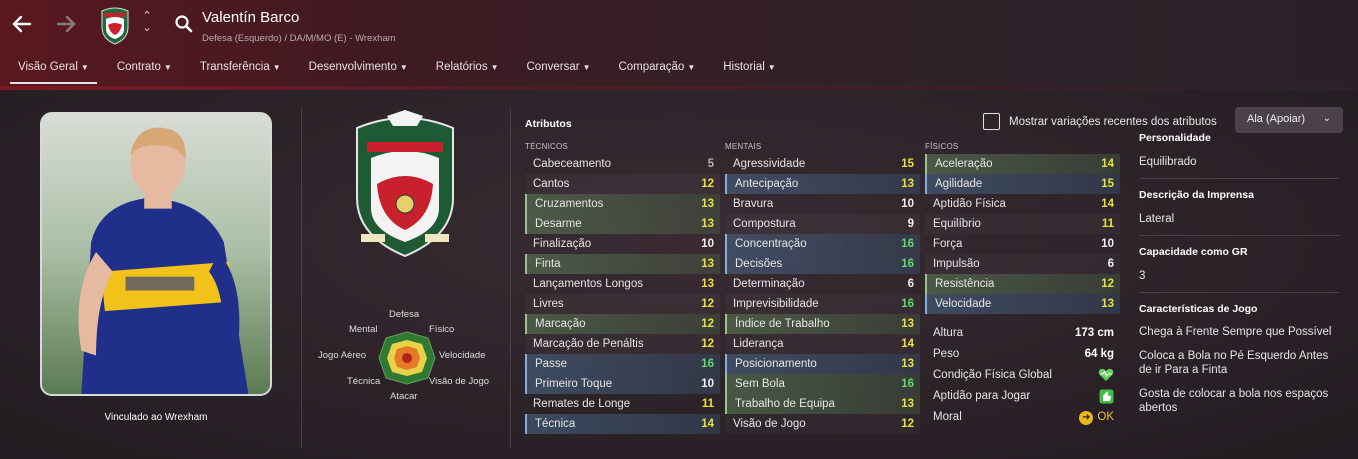 This screenshot has width=1358, height=459. Describe the element at coordinates (363, 329) in the screenshot. I see `radar-label-mental: Mental` at that location.